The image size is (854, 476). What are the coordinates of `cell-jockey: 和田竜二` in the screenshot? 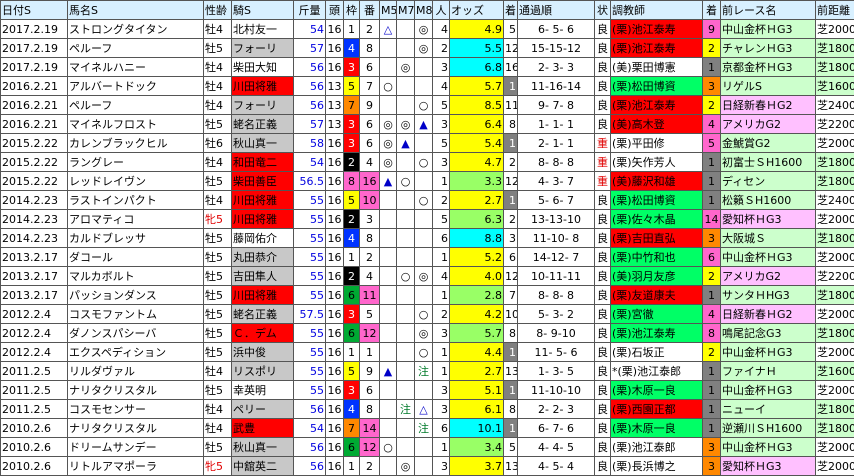 It's located at (263, 162).